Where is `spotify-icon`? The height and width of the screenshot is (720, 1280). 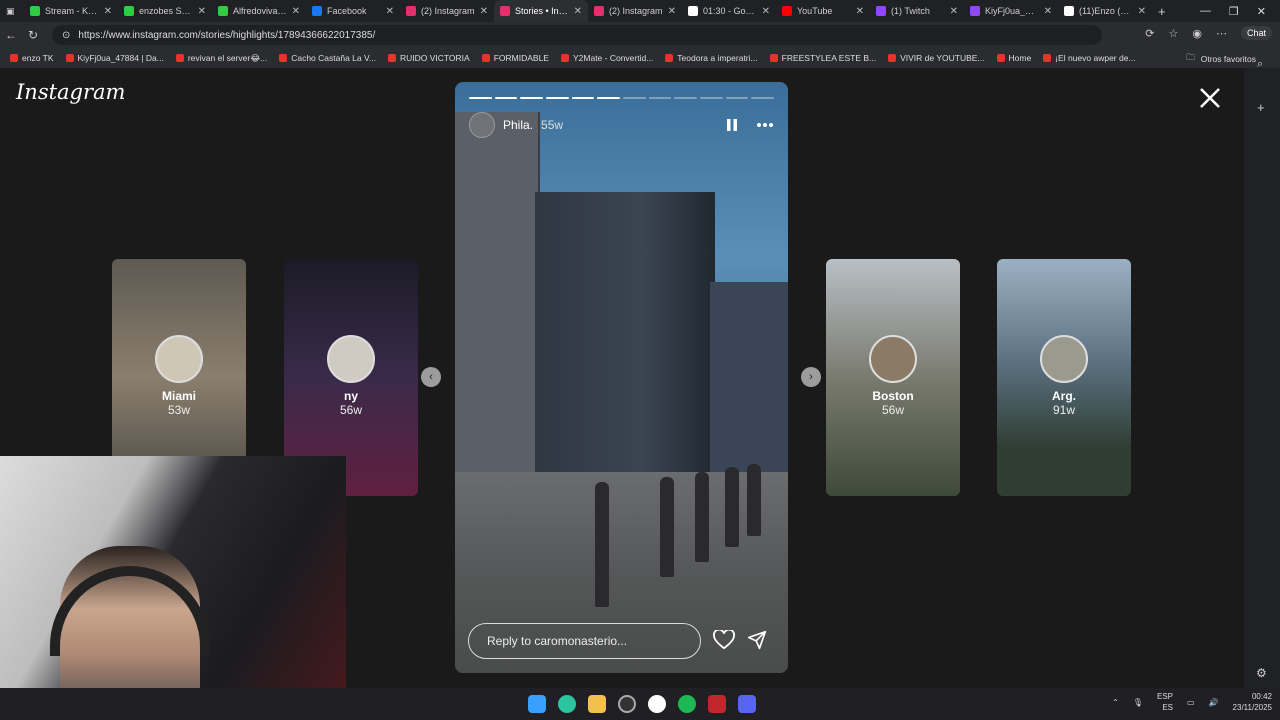 spotify-icon is located at coordinates (687, 704).